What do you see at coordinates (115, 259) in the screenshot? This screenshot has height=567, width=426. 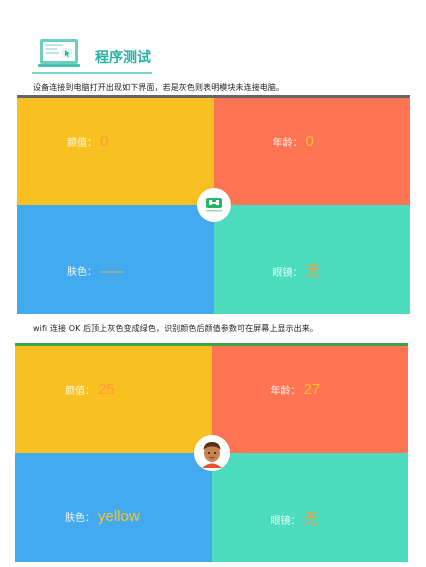 I see `skin-quadrant: 肤色： ------` at bounding box center [115, 259].